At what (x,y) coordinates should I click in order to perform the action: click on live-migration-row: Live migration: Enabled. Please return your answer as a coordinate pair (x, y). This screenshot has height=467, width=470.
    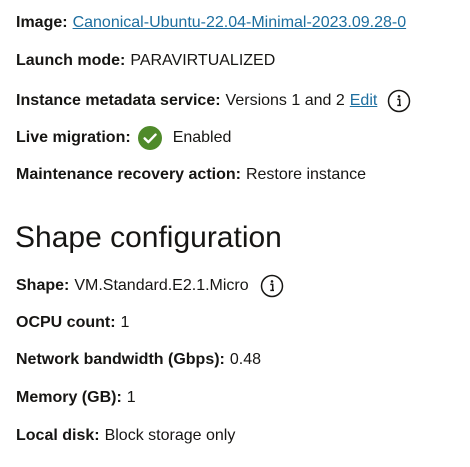
    Looking at the image, I should click on (123, 138).